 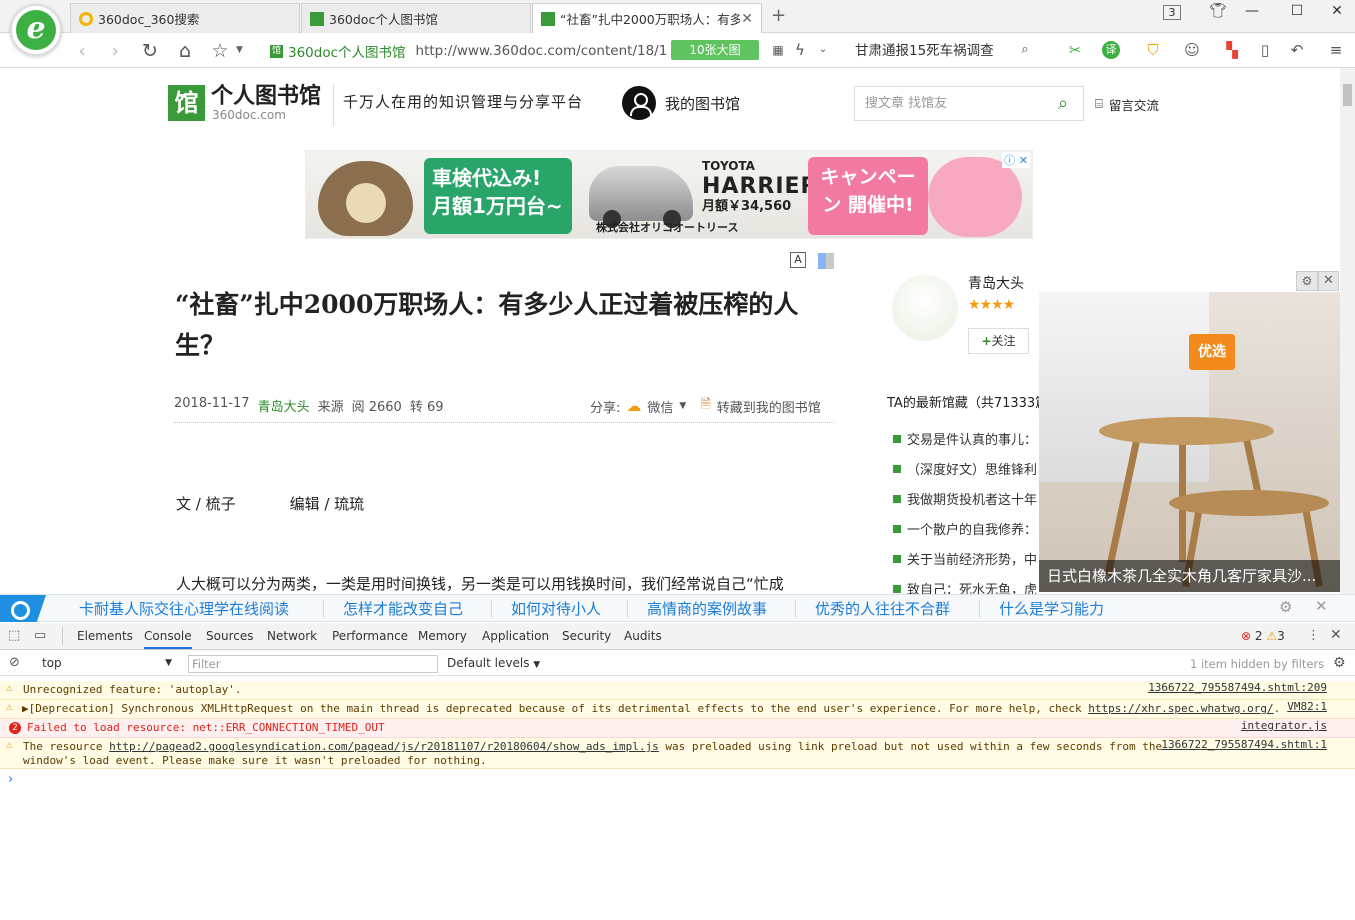 I want to click on new-tab-button: +, so click(x=778, y=15).